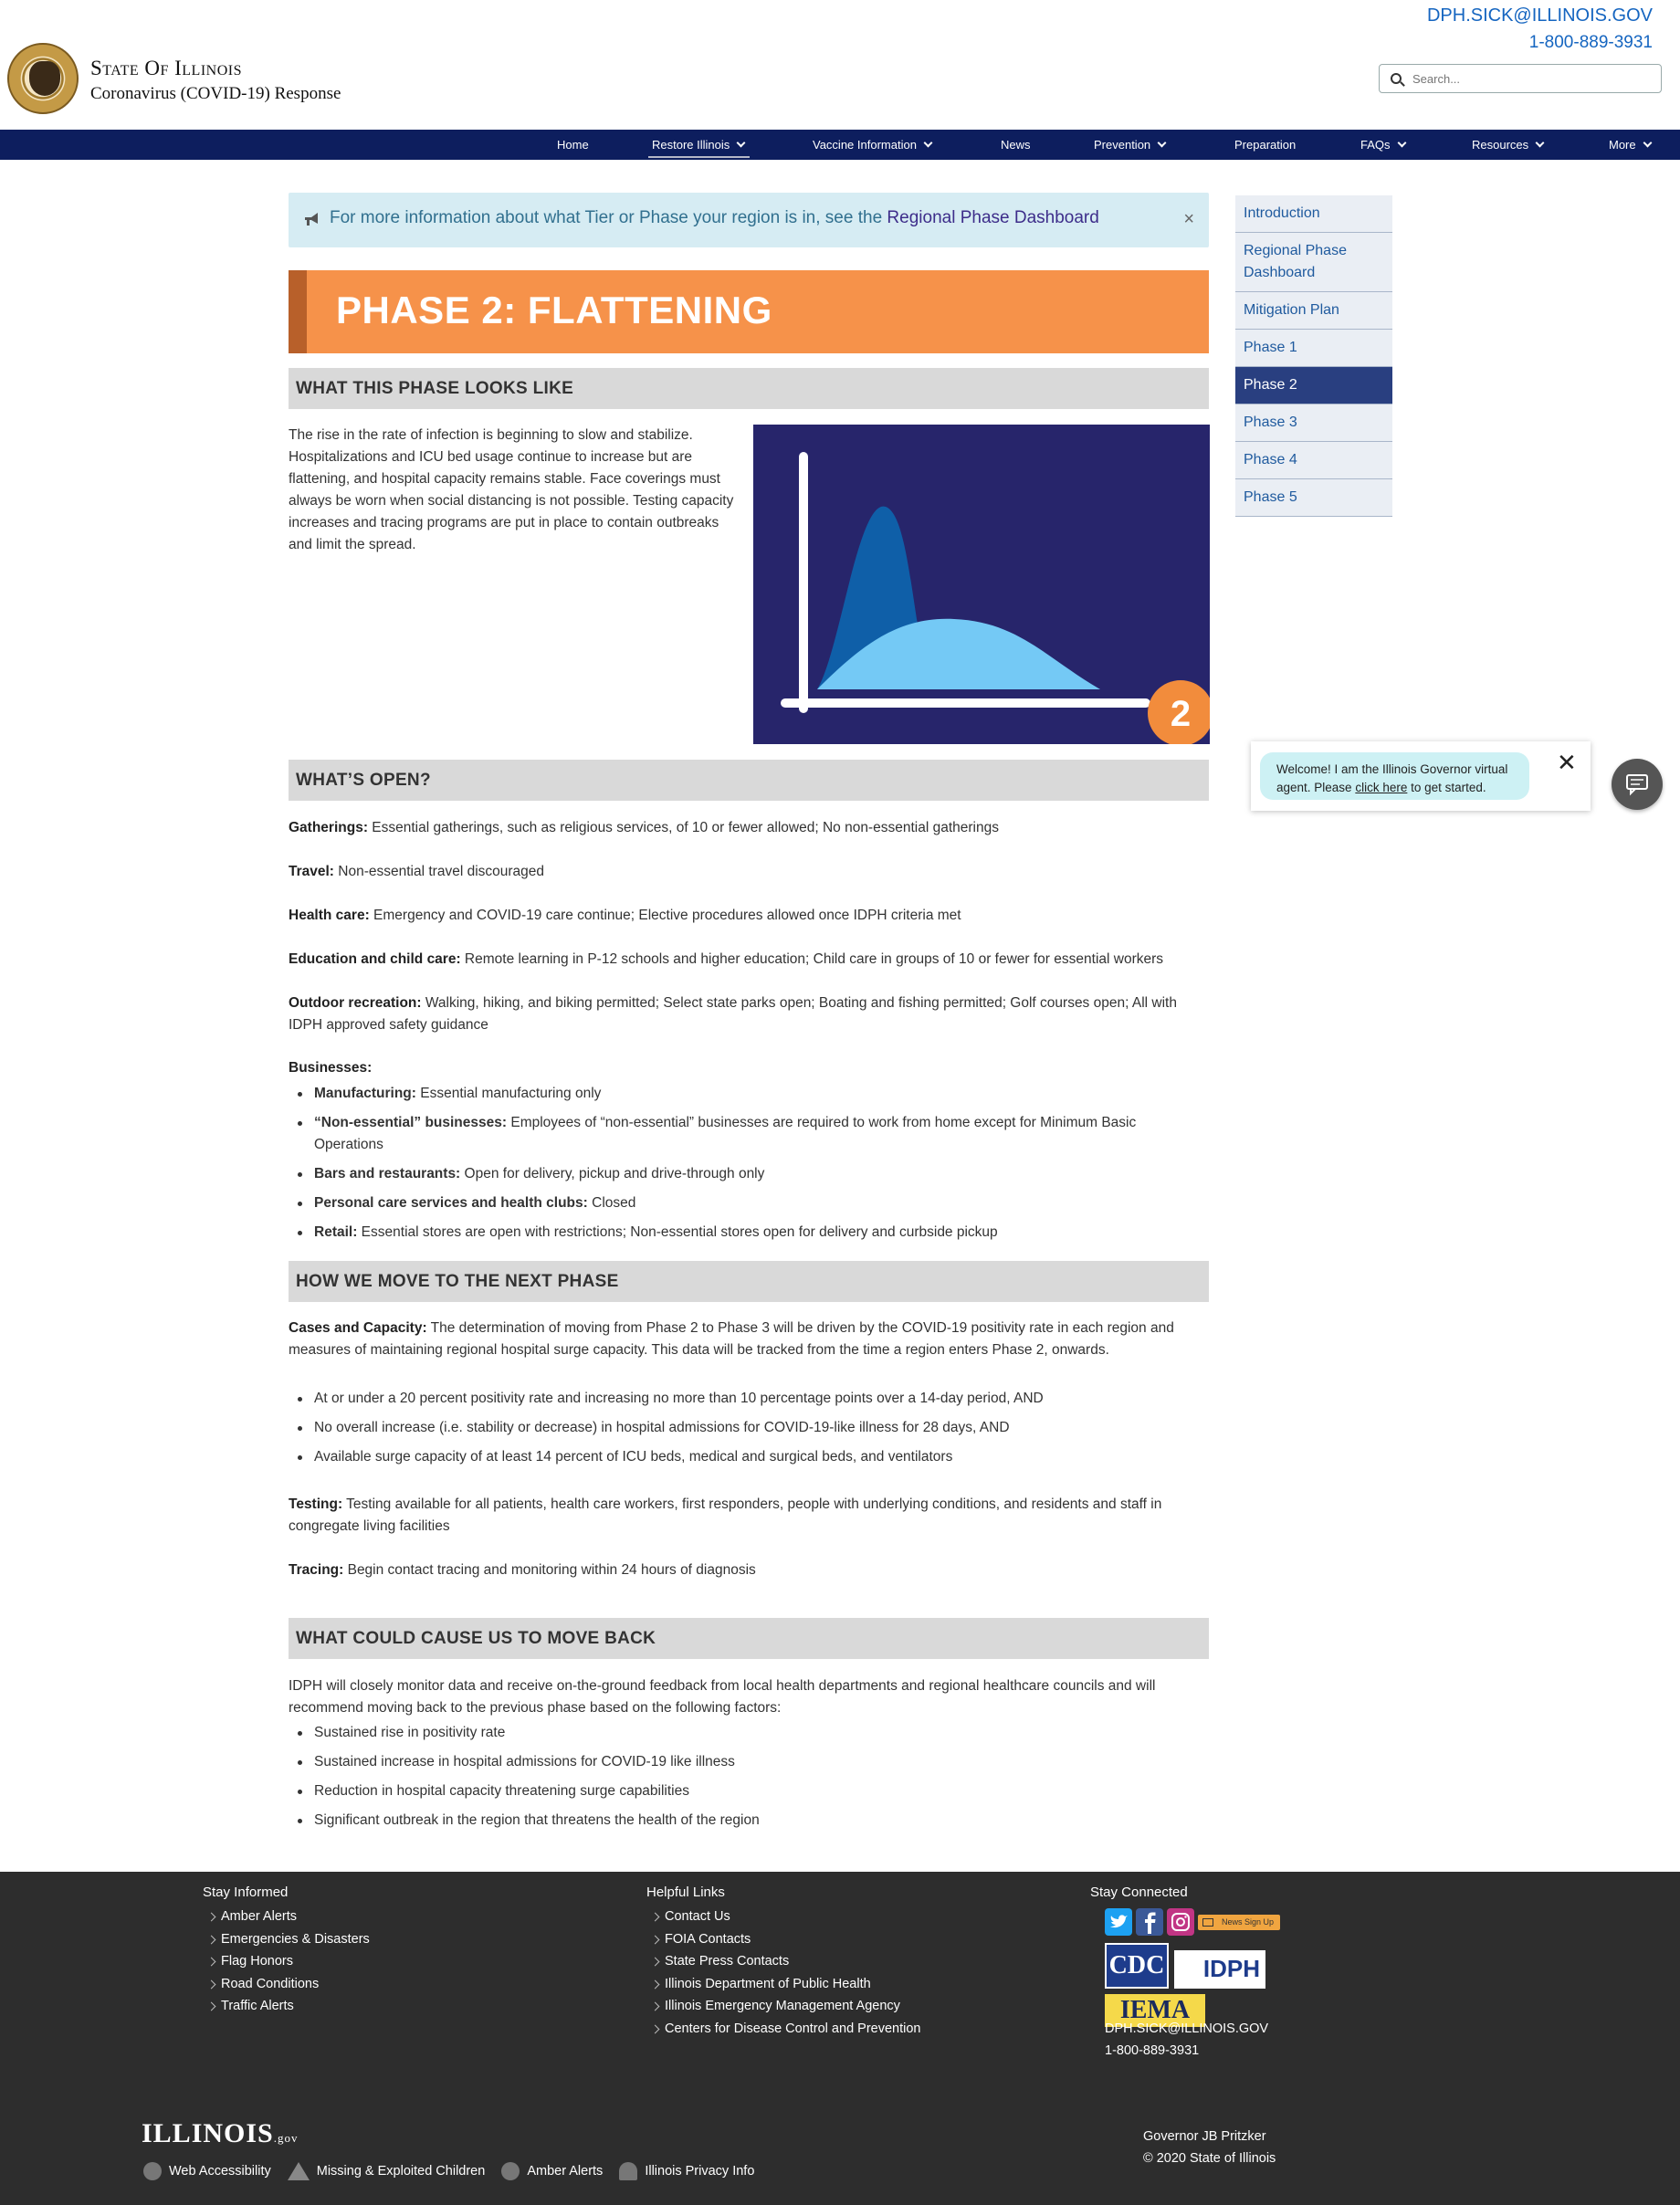 This screenshot has height=2205, width=1680. I want to click on user-icon, so click(628, 2171).